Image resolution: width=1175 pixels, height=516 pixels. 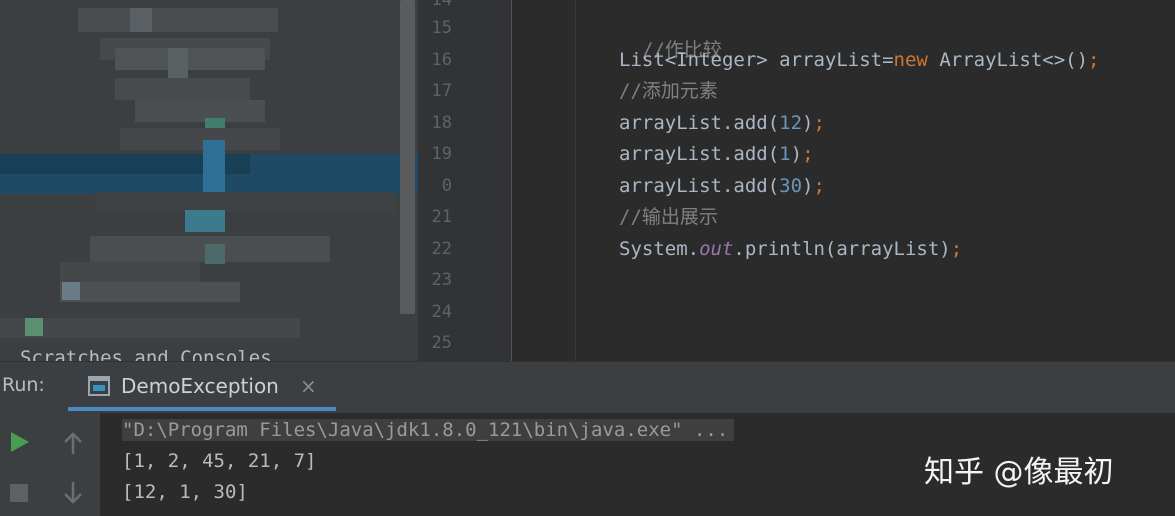 What do you see at coordinates (441, 60) in the screenshot?
I see `line-number: 16` at bounding box center [441, 60].